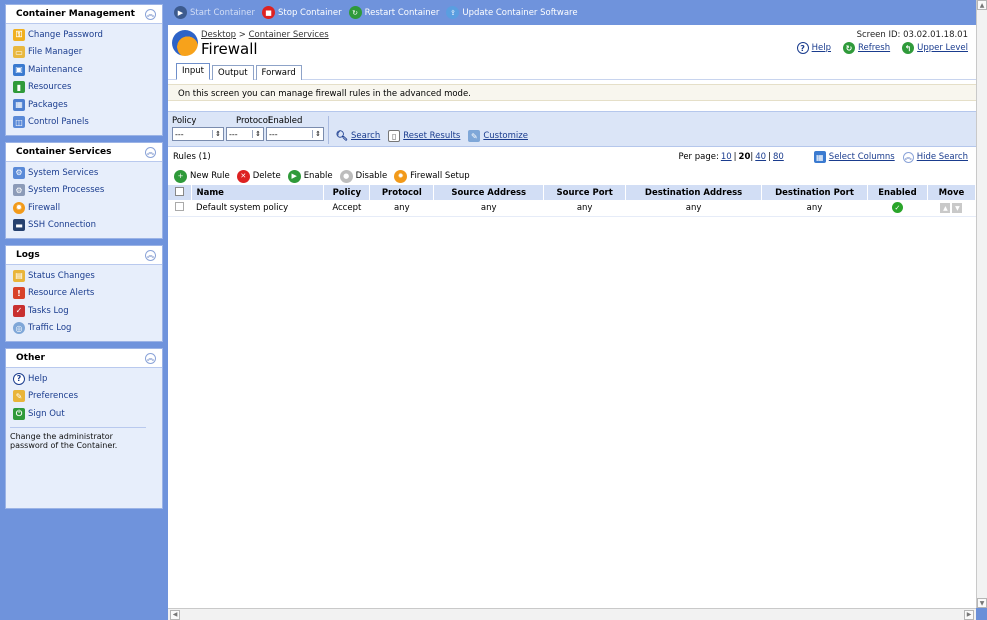  I want to click on delete-icon: ✕, so click(243, 176).